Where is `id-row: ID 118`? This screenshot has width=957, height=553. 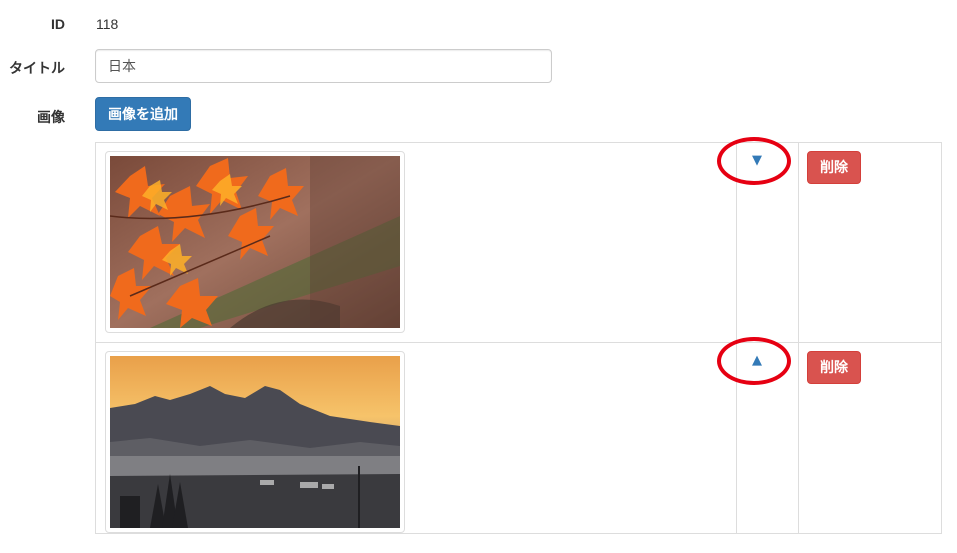
id-row: ID 118 is located at coordinates (478, 20).